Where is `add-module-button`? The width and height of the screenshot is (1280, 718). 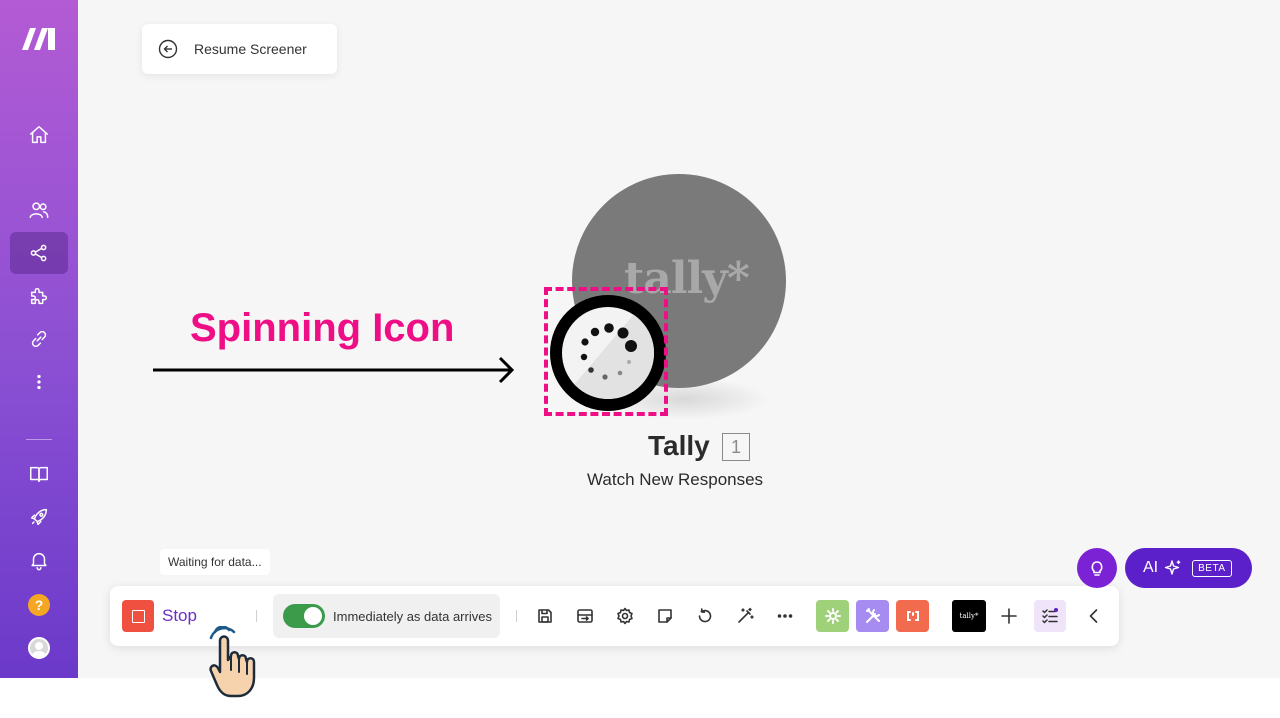
add-module-button is located at coordinates (1009, 616).